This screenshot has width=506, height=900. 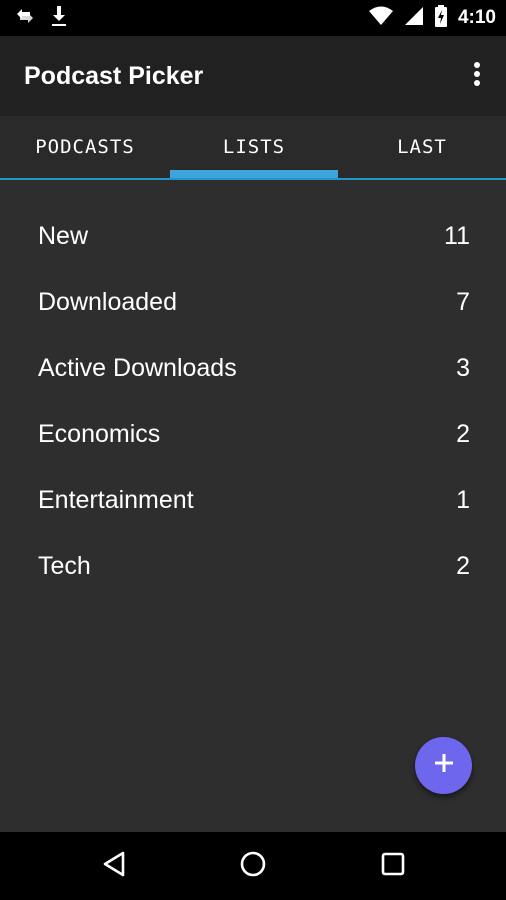 I want to click on list-item-label: Downloaded, so click(x=107, y=301).